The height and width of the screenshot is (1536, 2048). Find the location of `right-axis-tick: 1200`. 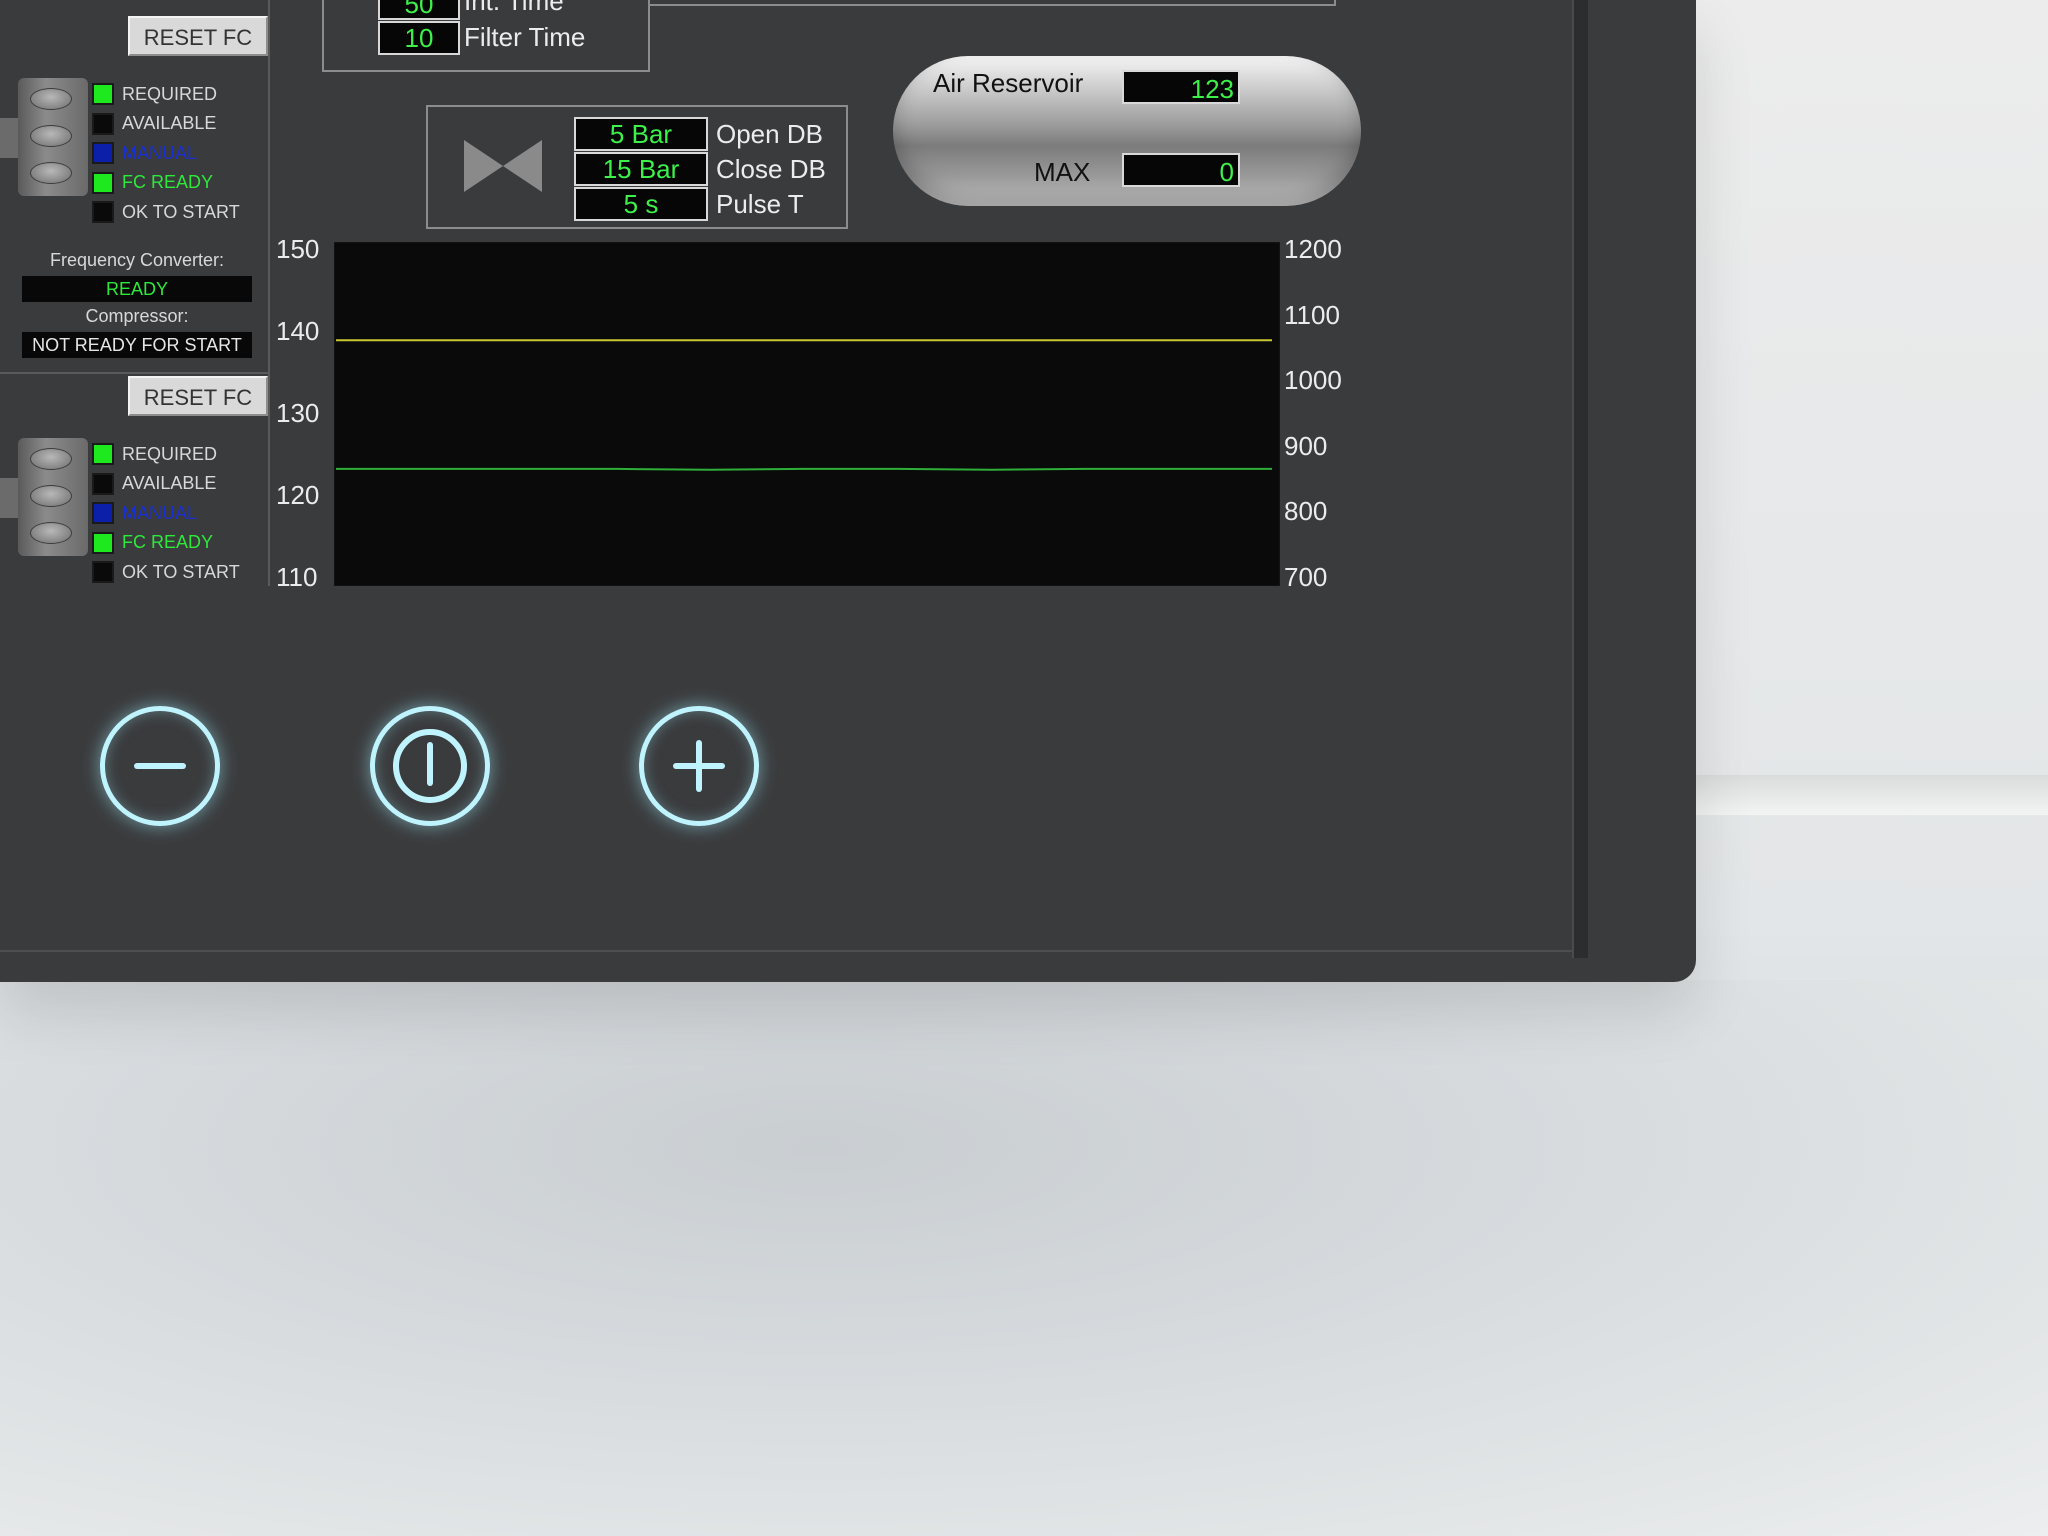

right-axis-tick: 1200 is located at coordinates (1313, 249).